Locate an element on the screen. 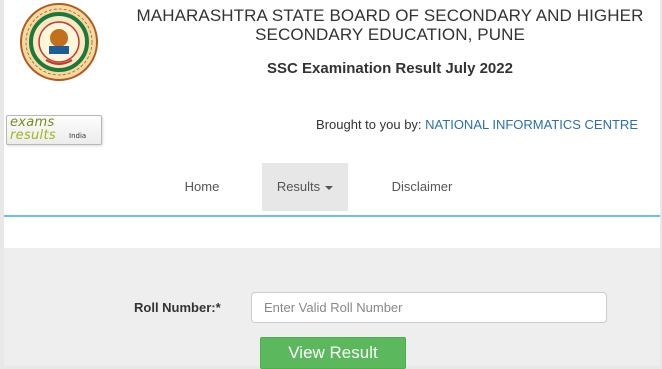 The width and height of the screenshot is (662, 369). board-seal-icon is located at coordinates (59, 42).